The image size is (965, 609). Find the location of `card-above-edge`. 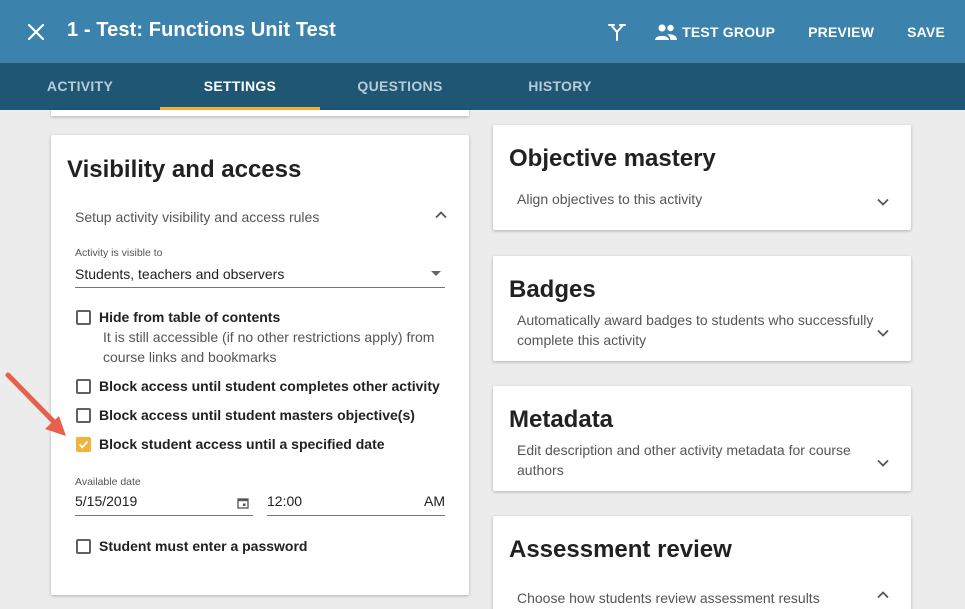

card-above-edge is located at coordinates (260, 113).